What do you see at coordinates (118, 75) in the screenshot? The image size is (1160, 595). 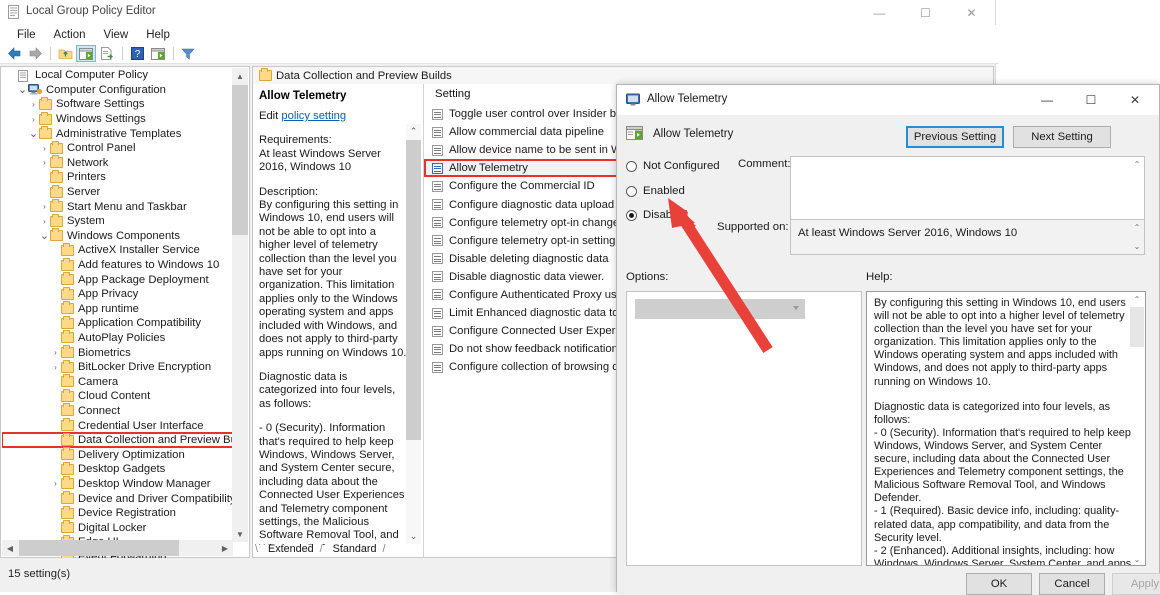 I see `tree-item-local-computer-policy: Local Computer Policy` at bounding box center [118, 75].